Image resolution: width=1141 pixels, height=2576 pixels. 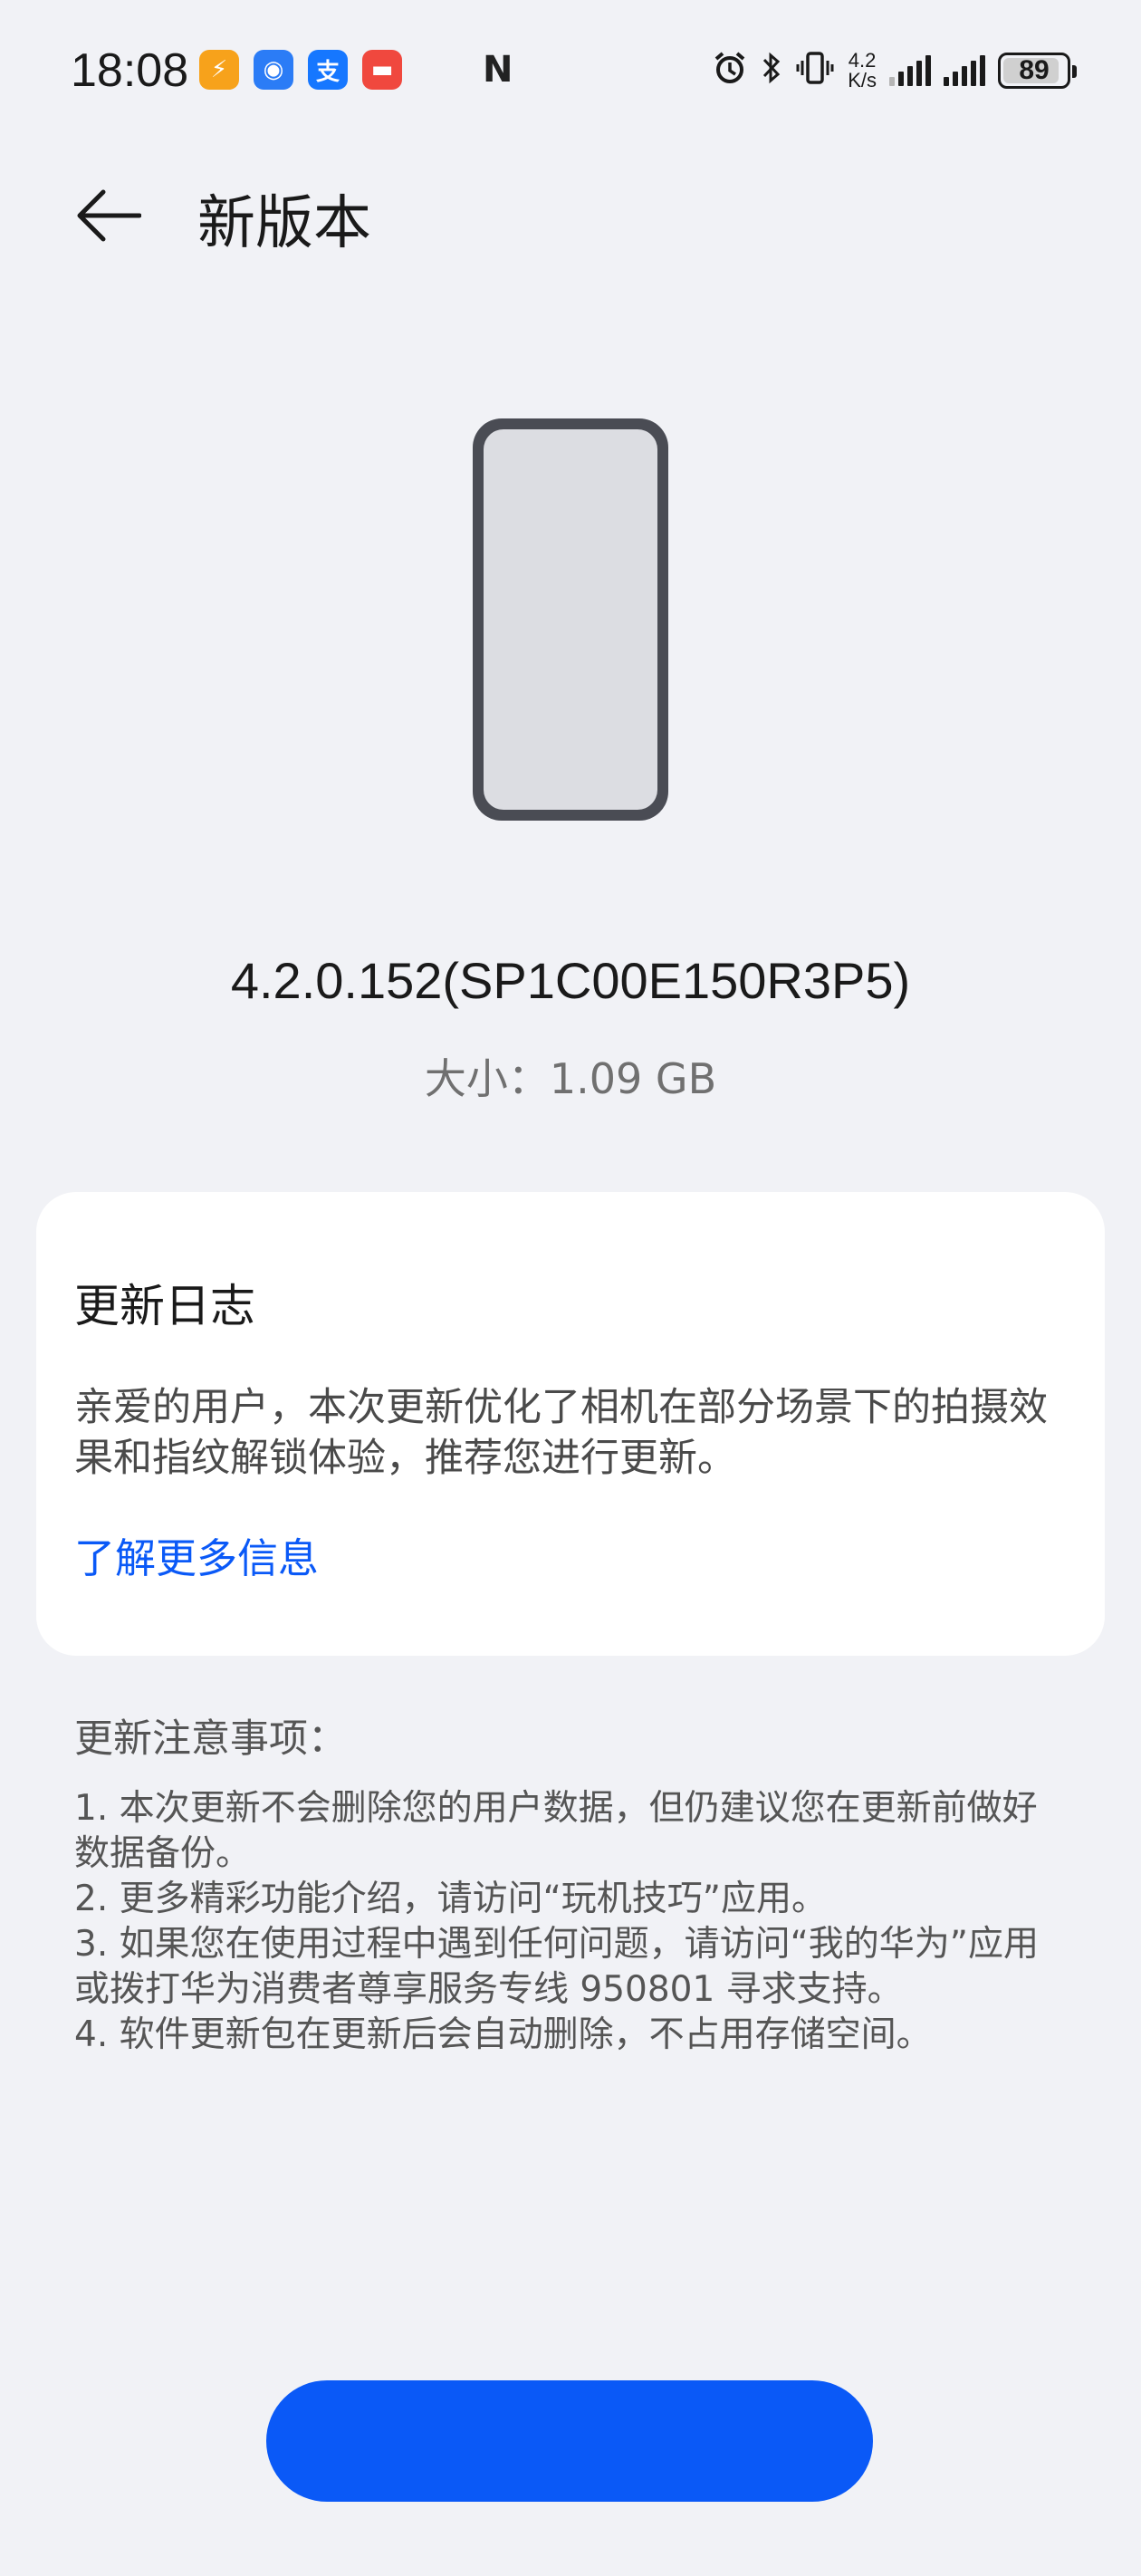 What do you see at coordinates (164, 1306) in the screenshot?
I see `changelog-title: 更新日志` at bounding box center [164, 1306].